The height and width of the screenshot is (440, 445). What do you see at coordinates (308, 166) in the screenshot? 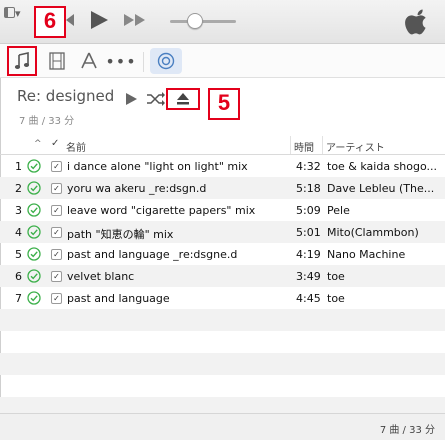
I see `track-time: 4:32` at bounding box center [308, 166].